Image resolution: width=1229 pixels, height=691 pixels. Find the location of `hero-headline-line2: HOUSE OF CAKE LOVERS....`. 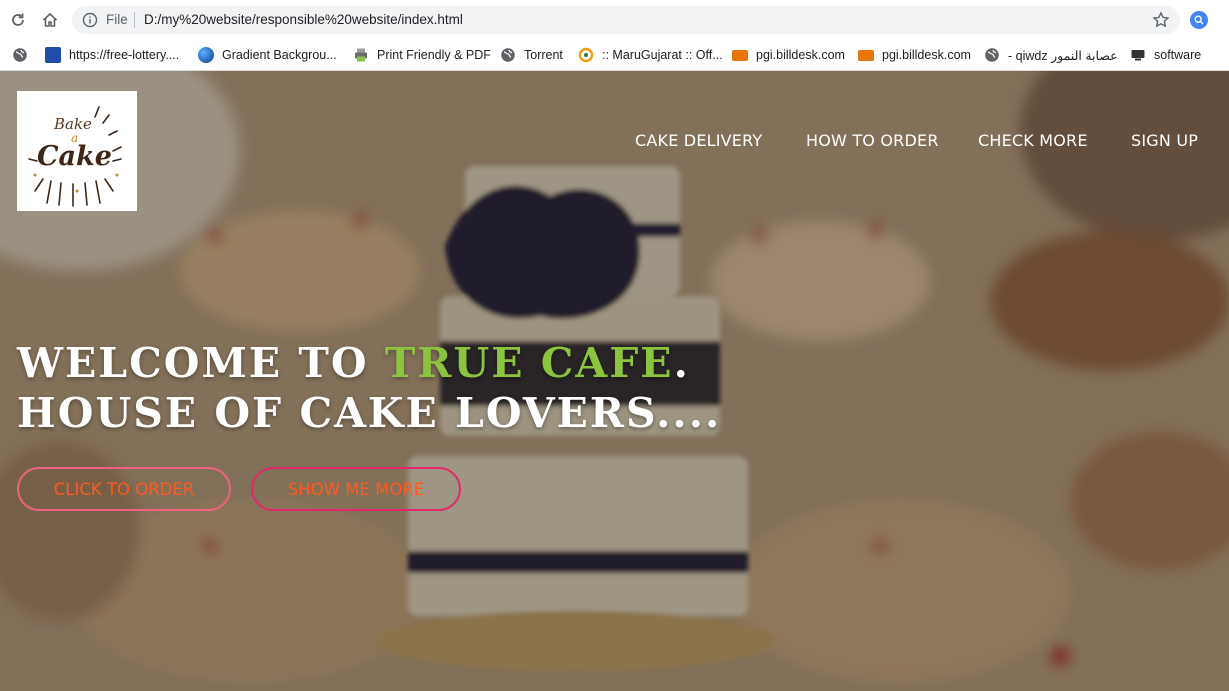

hero-headline-line2: HOUSE OF CAKE LOVERS.... is located at coordinates (369, 413).